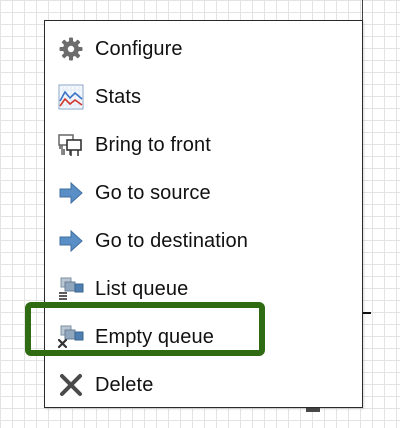 The height and width of the screenshot is (428, 400). I want to click on menu-item-label: Bring to front, so click(153, 144).